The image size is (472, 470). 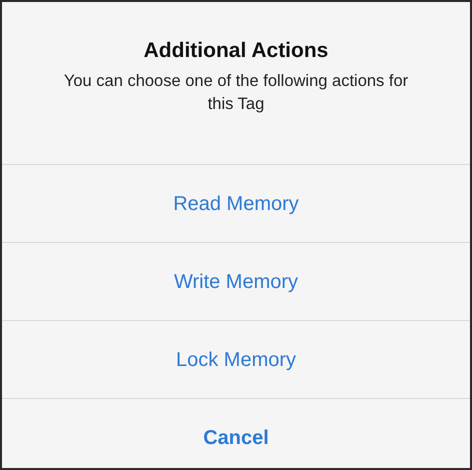 I want to click on sheet-title: Additional Actions, so click(x=236, y=51).